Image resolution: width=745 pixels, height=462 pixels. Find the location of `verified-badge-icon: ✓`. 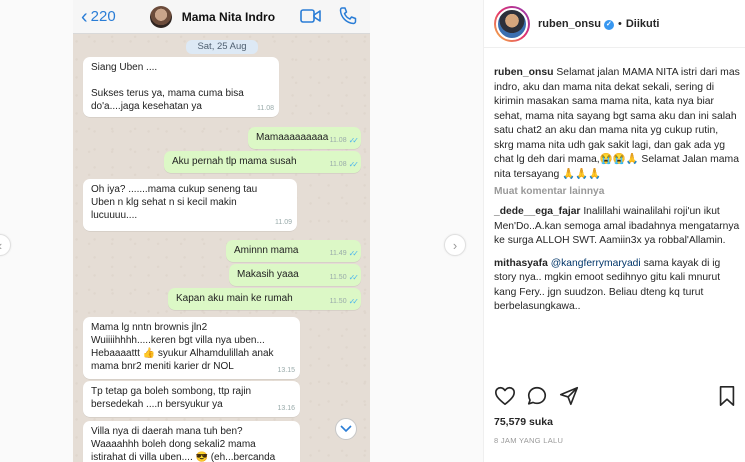

verified-badge-icon: ✓ is located at coordinates (608, 24).